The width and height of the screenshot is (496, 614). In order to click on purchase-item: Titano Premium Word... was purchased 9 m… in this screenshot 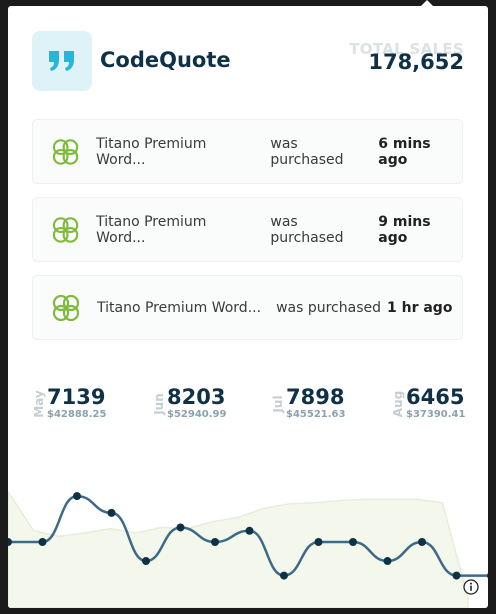, I will do `click(247, 229)`.